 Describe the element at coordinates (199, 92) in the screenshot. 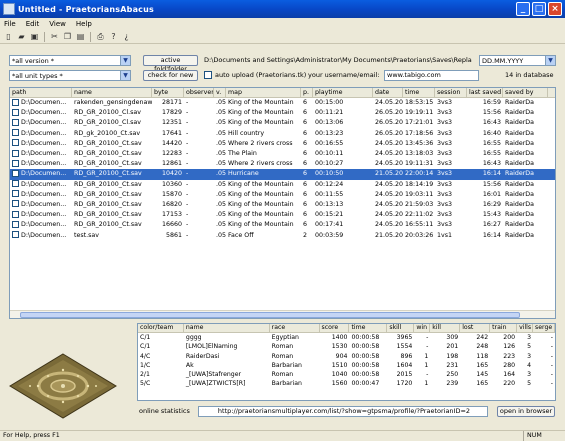

I see `column-header-observer: observer` at that location.